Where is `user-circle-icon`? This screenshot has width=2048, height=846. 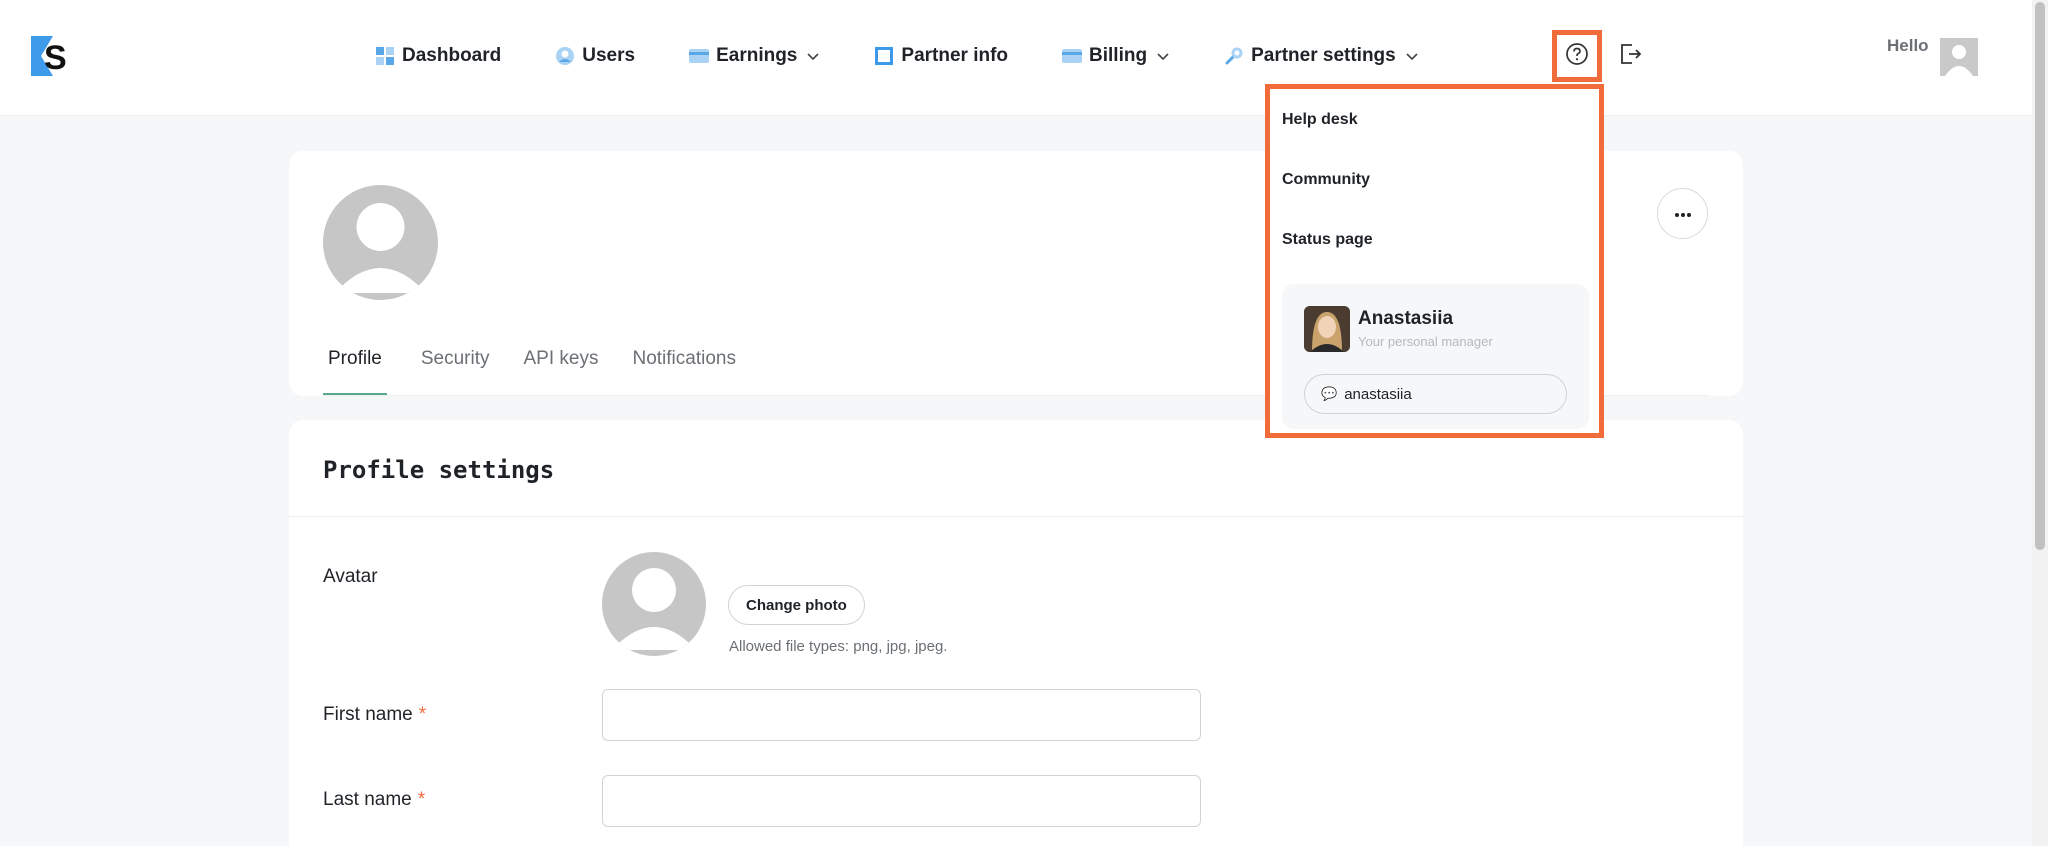 user-circle-icon is located at coordinates (565, 56).